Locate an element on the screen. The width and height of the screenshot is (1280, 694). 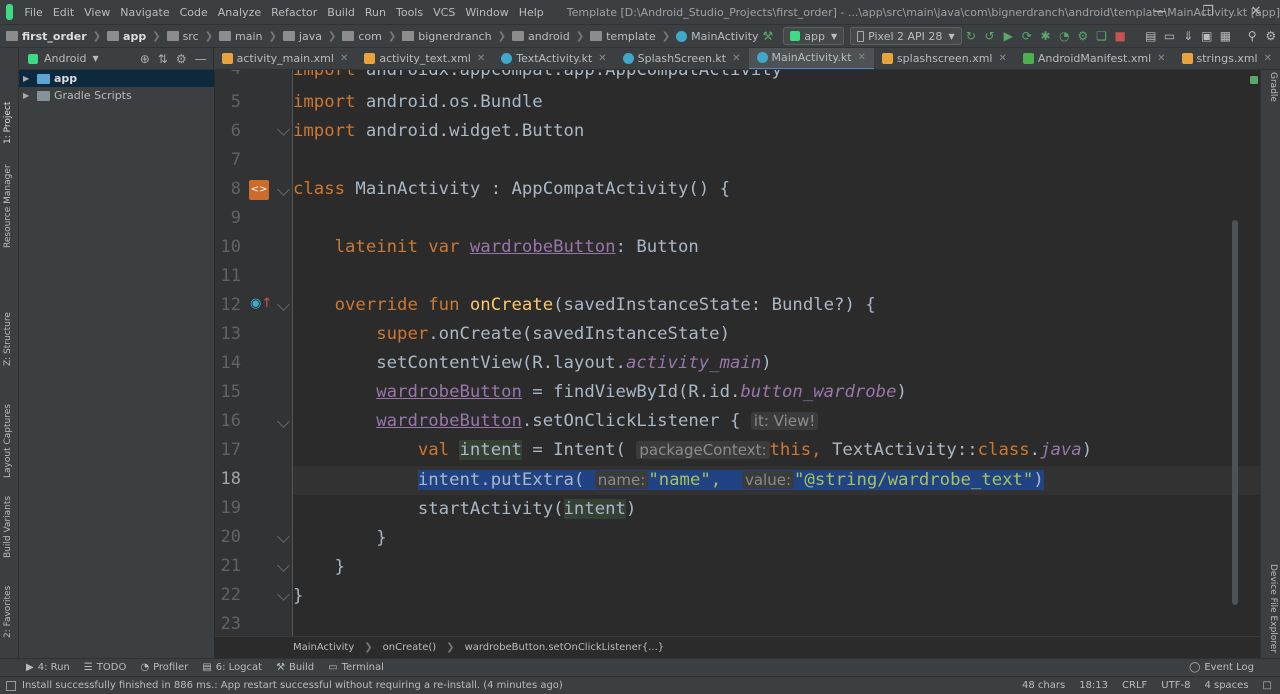
event-log-button: ◯ Event Log is located at coordinates (1221, 667).